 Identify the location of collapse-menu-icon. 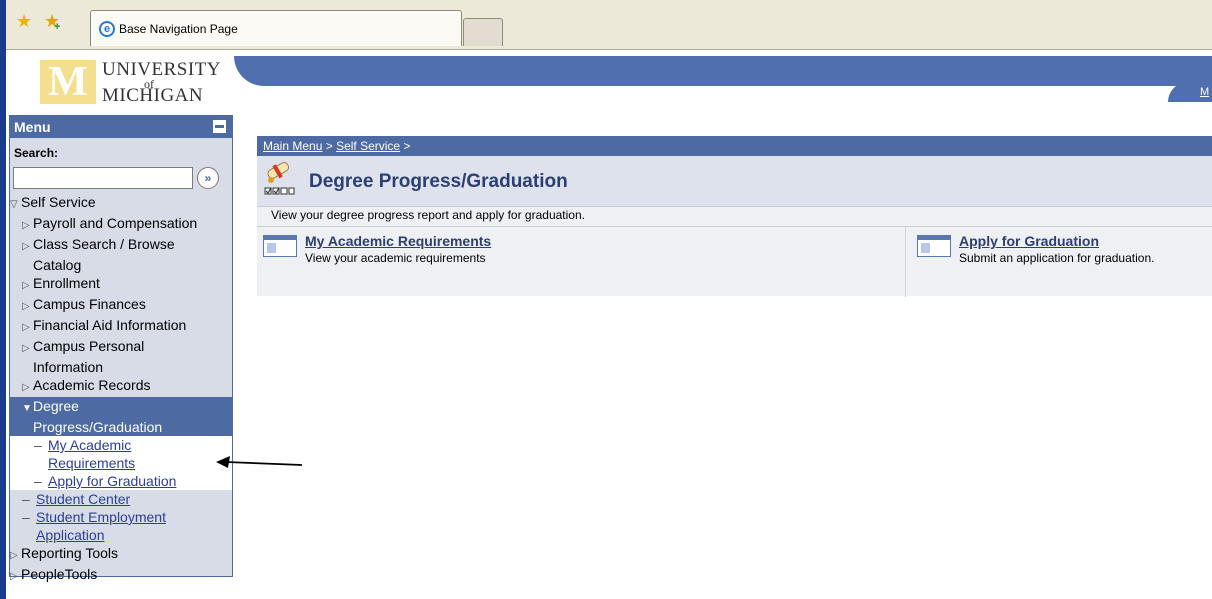
(219, 126).